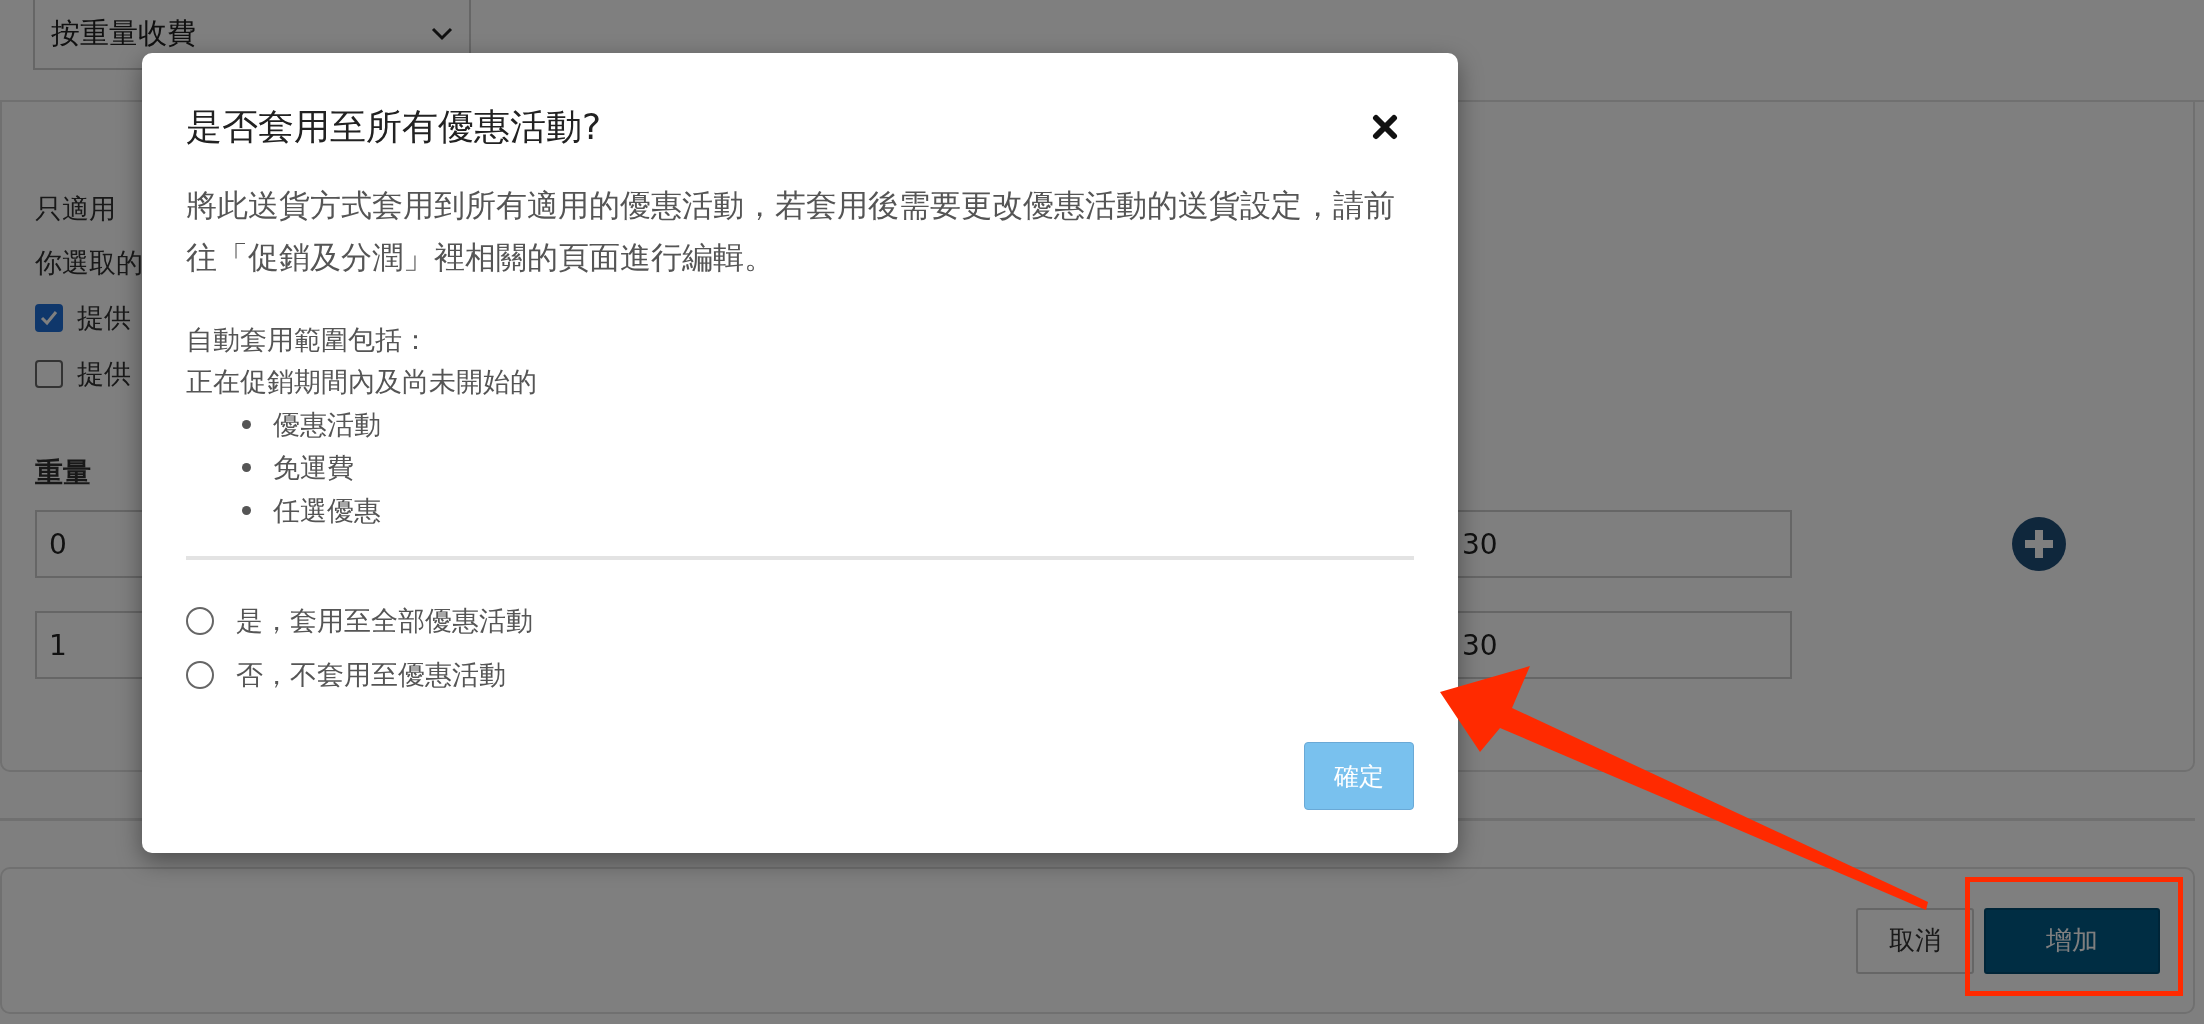  Describe the element at coordinates (394, 126) in the screenshot. I see `dialog-title: 是否套用至所有優惠活動?` at that location.